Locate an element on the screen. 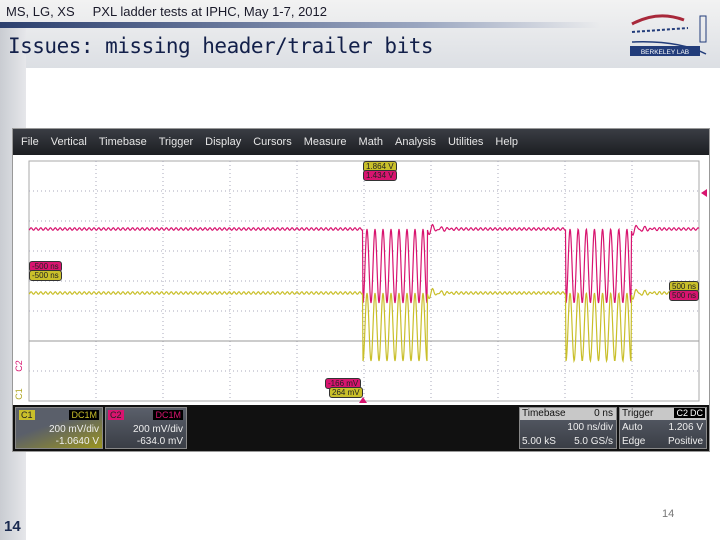  trigger-level: 1.206 V is located at coordinates (685, 427).